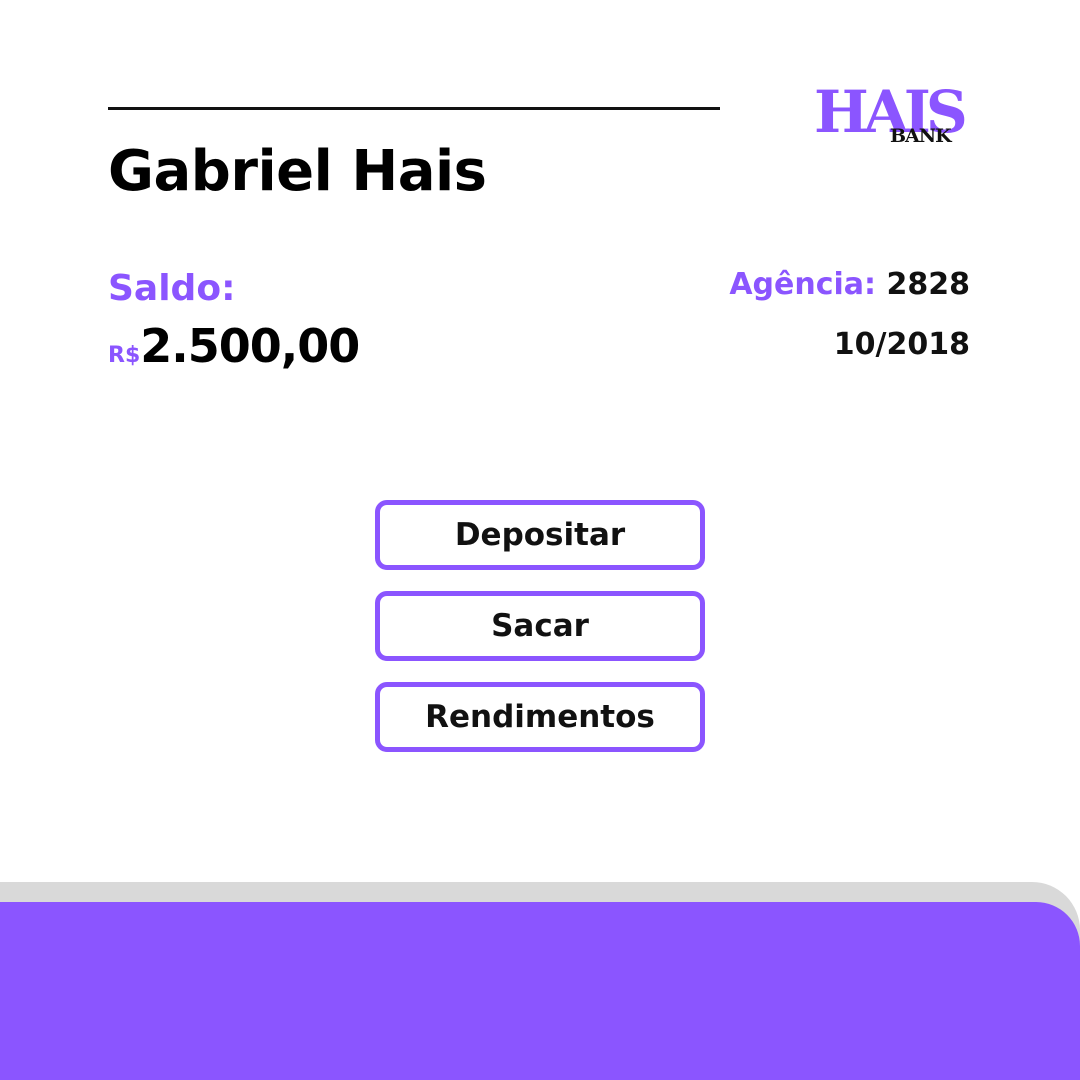 The height and width of the screenshot is (1080, 1080). What do you see at coordinates (172, 288) in the screenshot?
I see `balance-label: Saldo:` at bounding box center [172, 288].